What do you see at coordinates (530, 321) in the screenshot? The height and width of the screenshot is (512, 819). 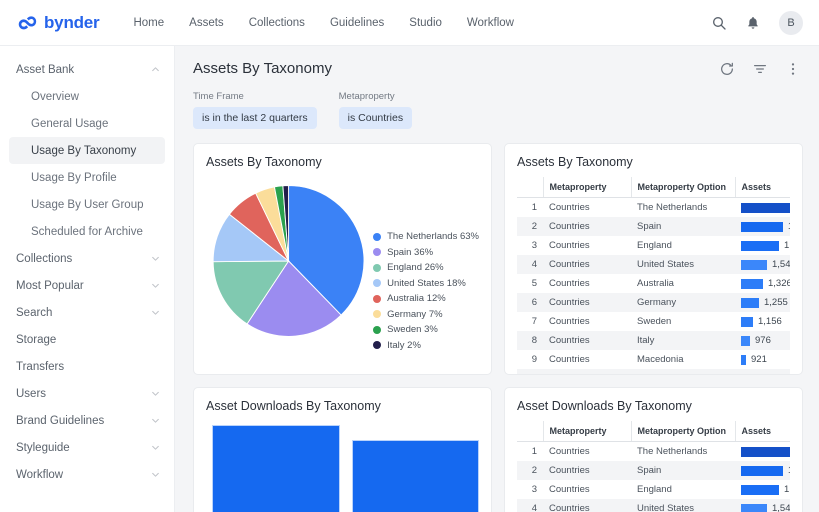 I see `cell-index: 7` at bounding box center [530, 321].